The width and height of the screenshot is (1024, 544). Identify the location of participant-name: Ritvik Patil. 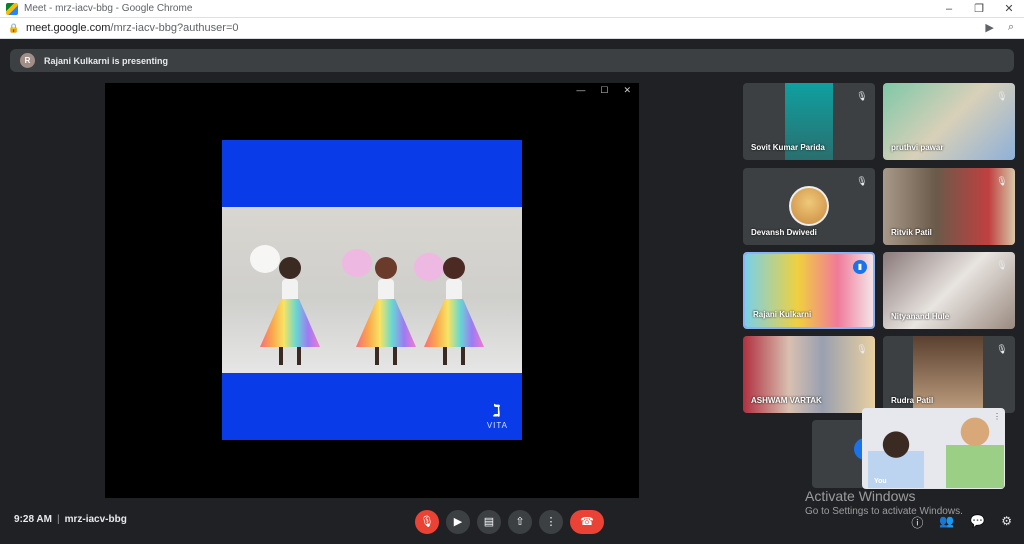
(911, 232).